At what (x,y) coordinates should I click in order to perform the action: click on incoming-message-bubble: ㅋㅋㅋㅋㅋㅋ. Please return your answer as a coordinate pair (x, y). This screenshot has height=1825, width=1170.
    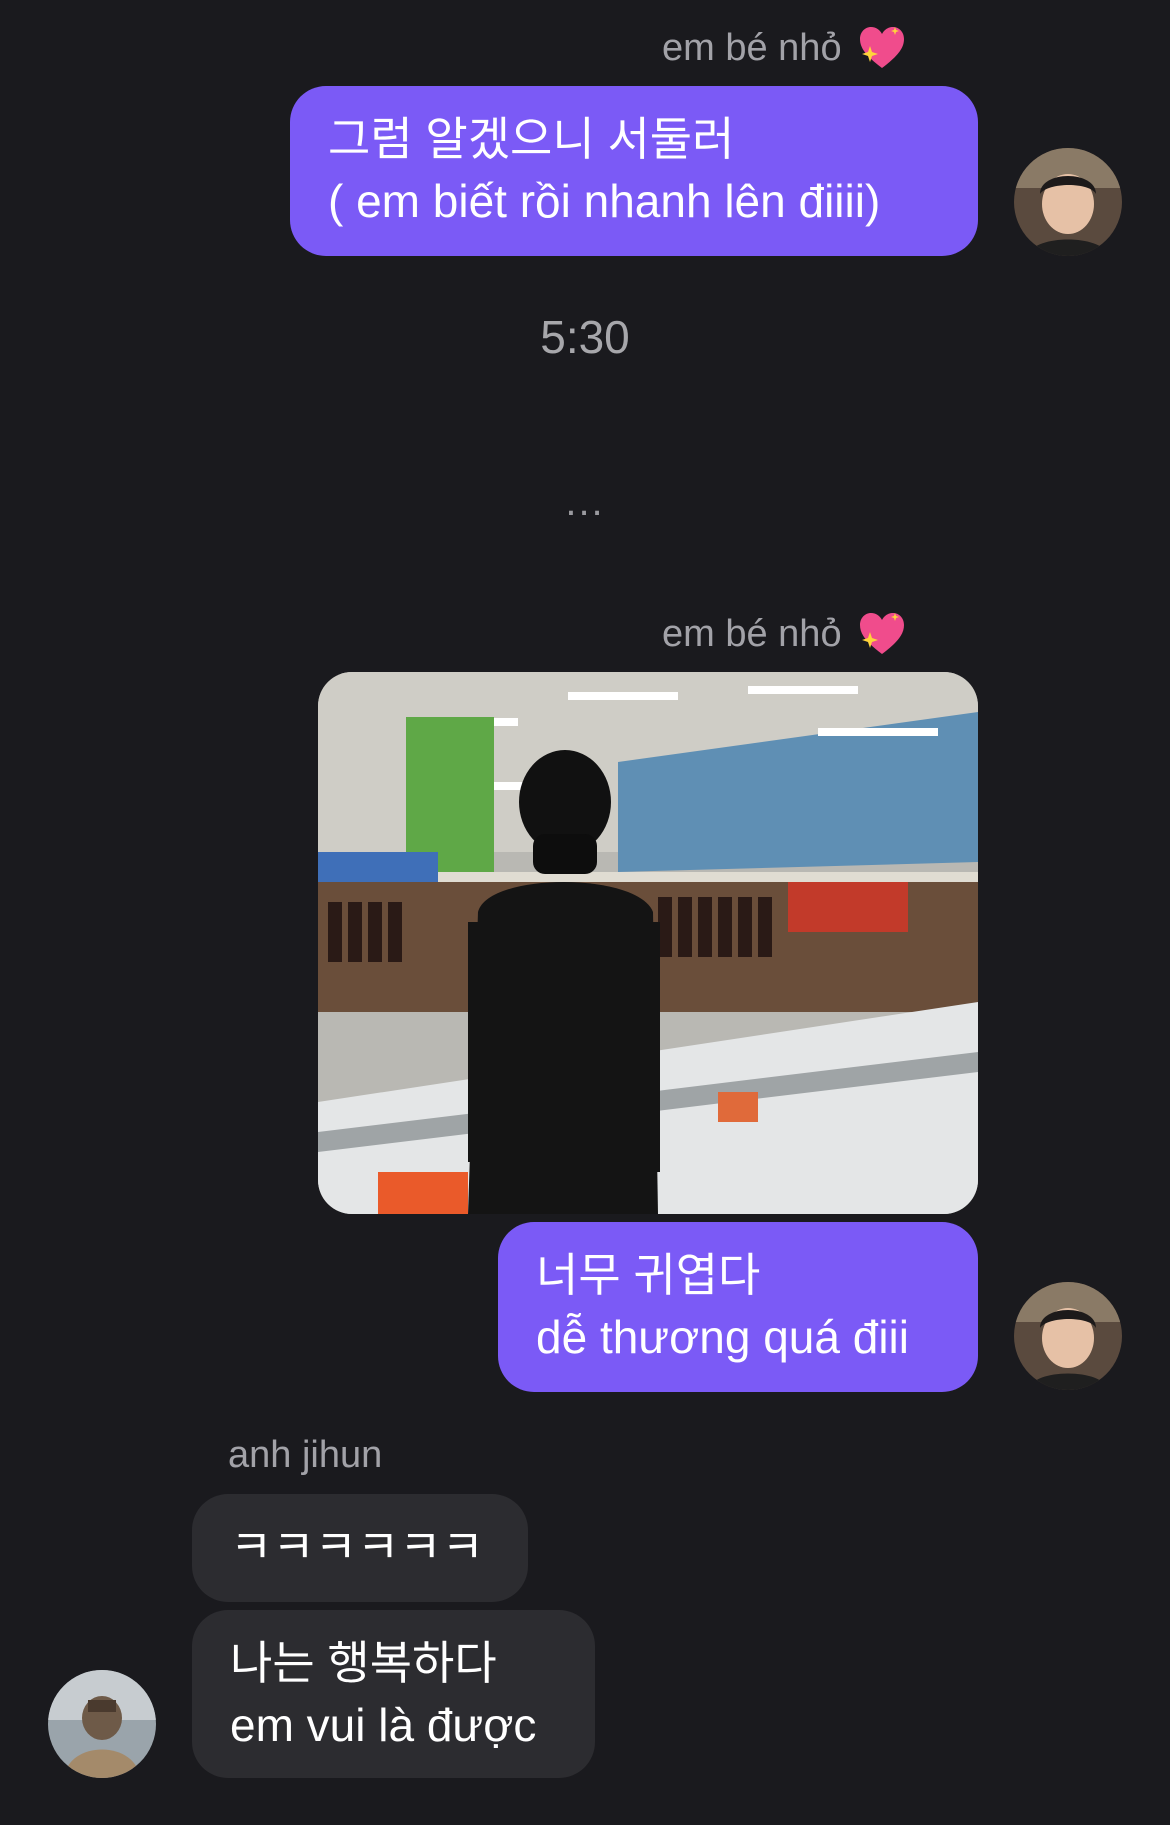
    Looking at the image, I should click on (360, 1548).